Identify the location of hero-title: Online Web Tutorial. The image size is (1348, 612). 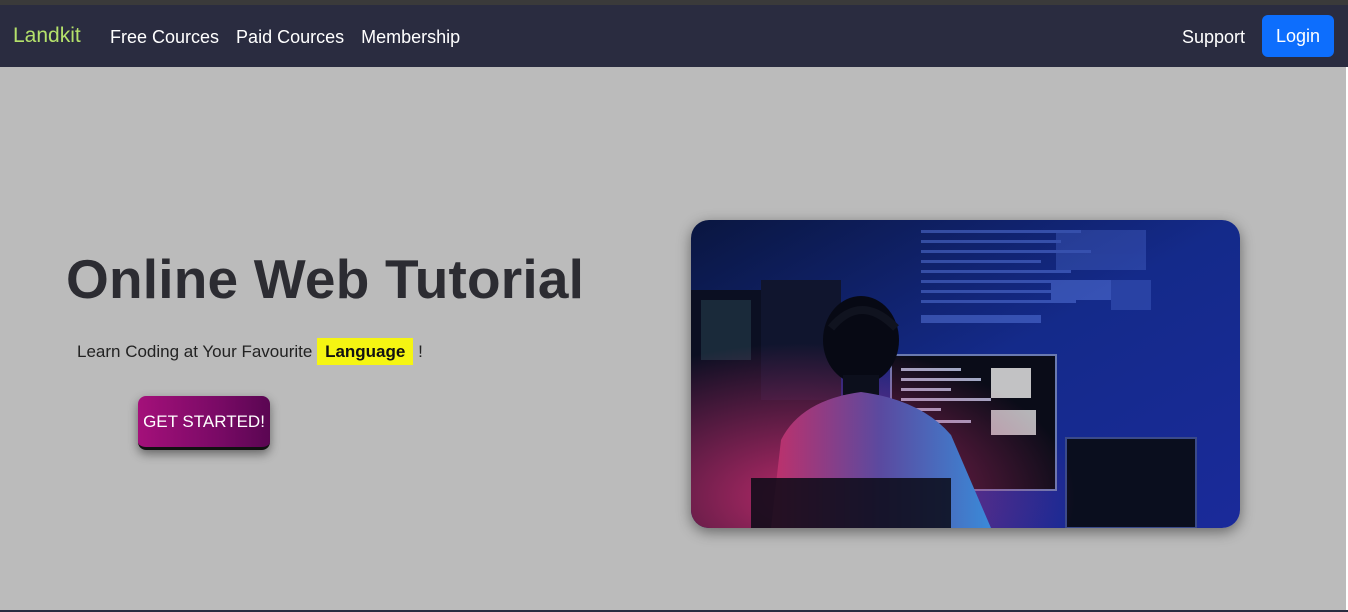
(325, 279).